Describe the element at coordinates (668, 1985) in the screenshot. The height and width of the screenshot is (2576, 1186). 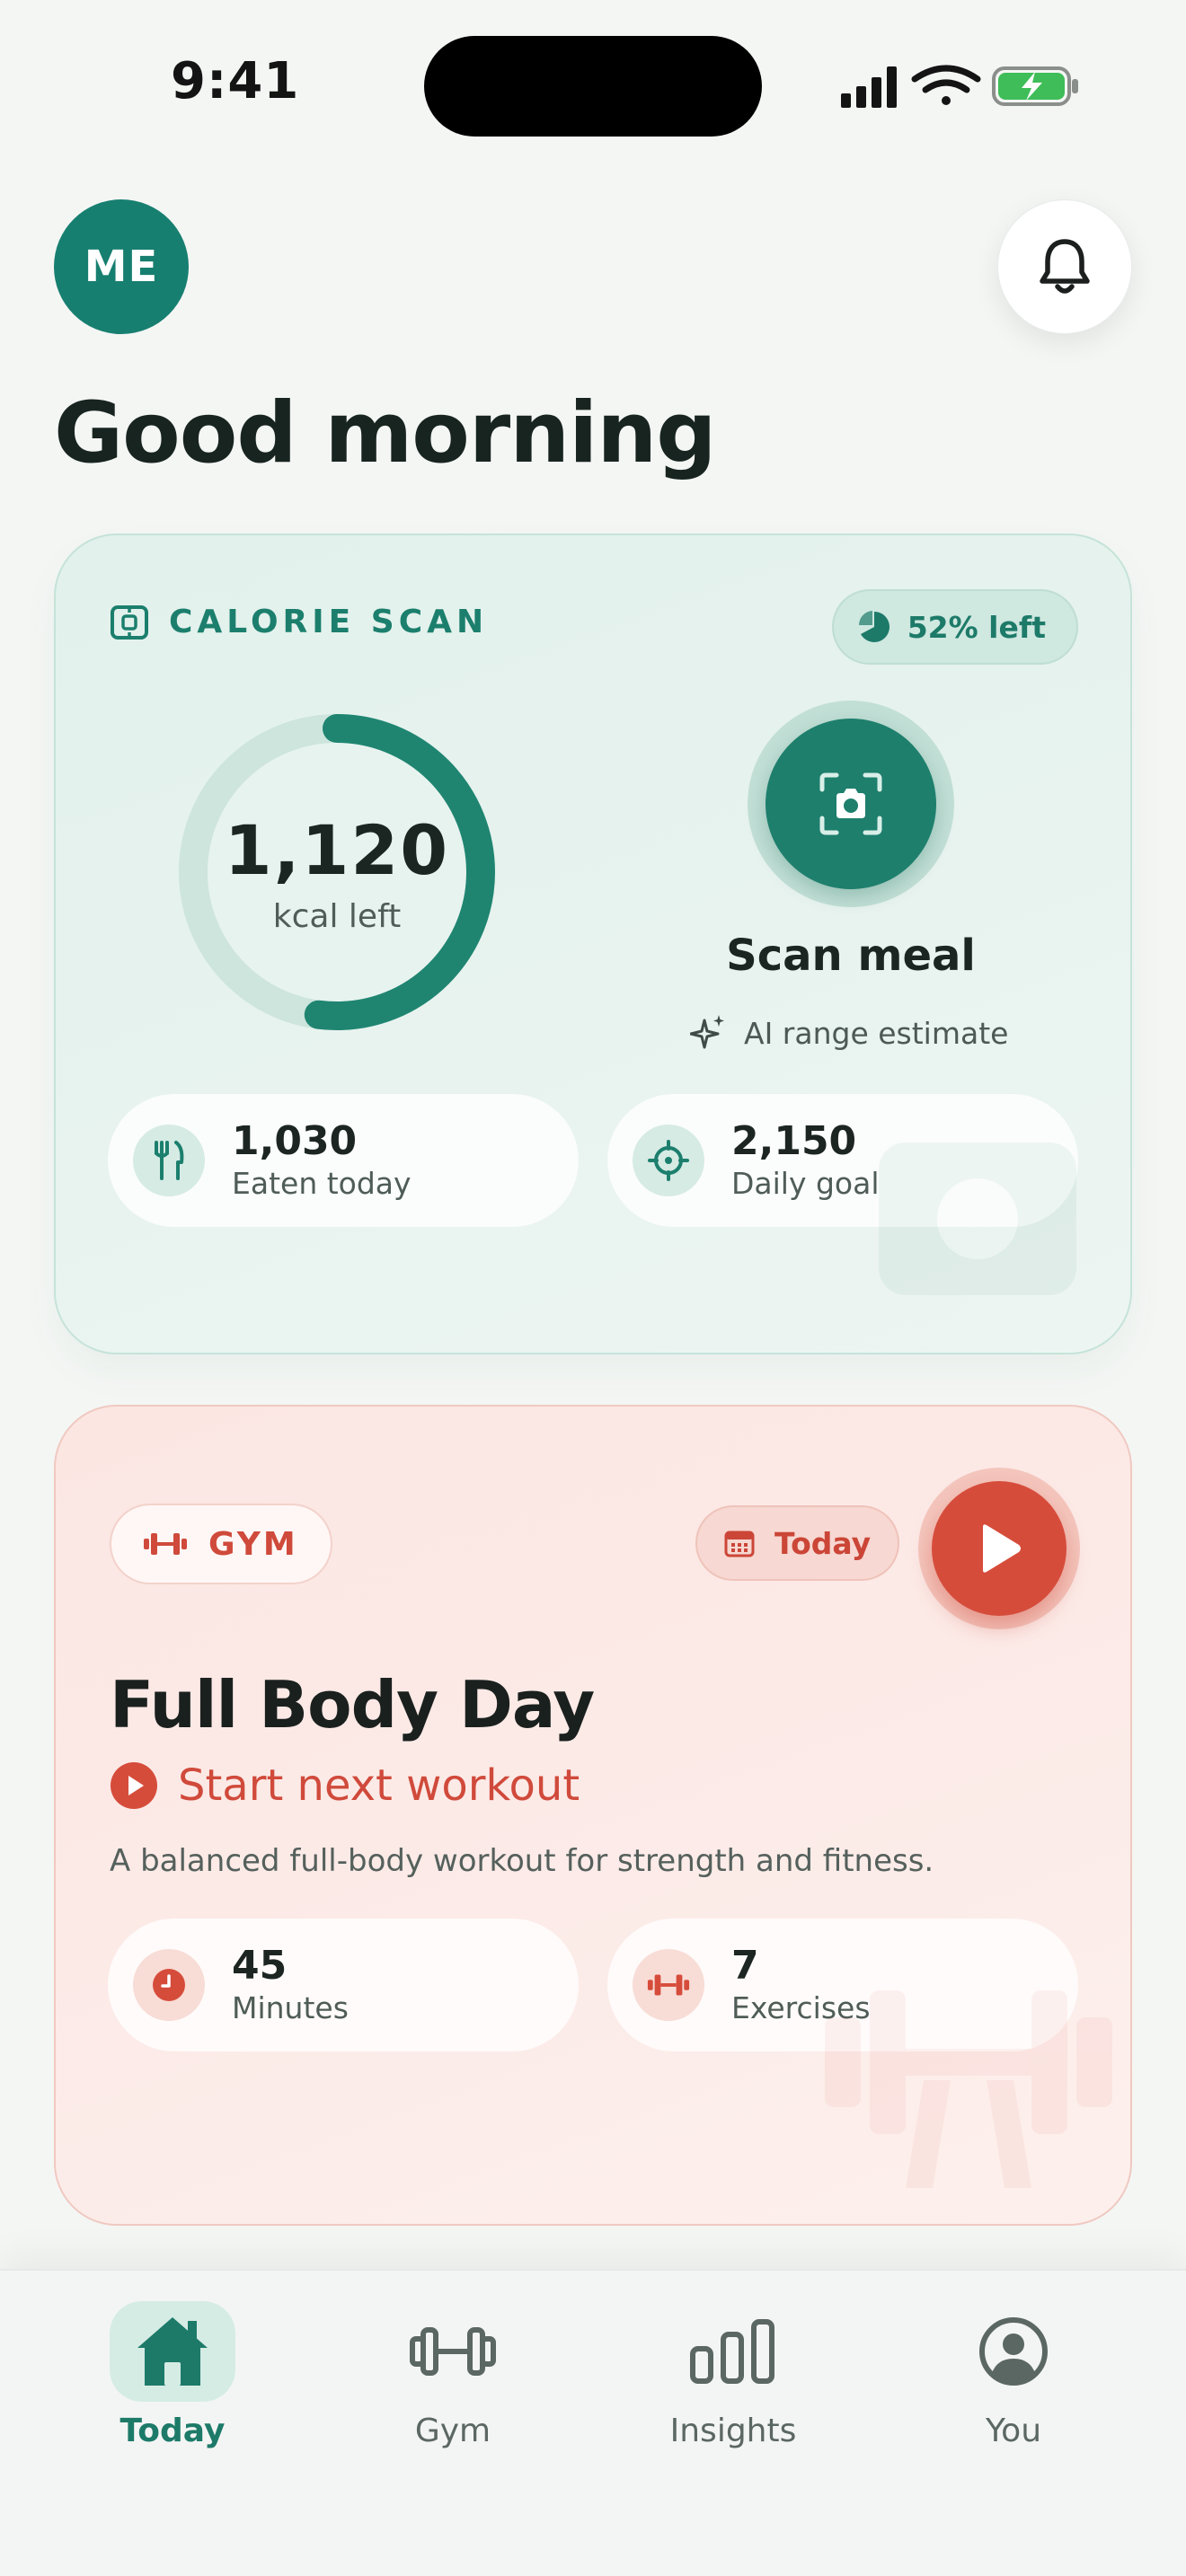
I see `dumbbell-stat-icon` at that location.